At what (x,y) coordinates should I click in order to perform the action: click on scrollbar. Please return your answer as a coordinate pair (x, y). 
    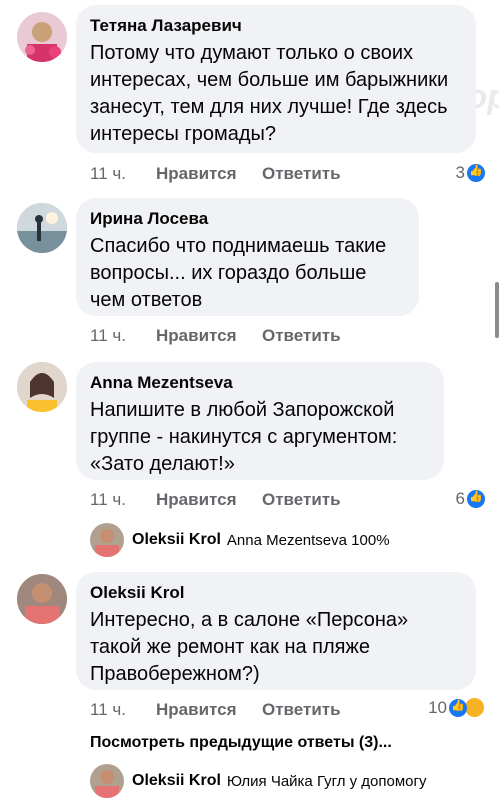
    Looking at the image, I should click on (497, 310).